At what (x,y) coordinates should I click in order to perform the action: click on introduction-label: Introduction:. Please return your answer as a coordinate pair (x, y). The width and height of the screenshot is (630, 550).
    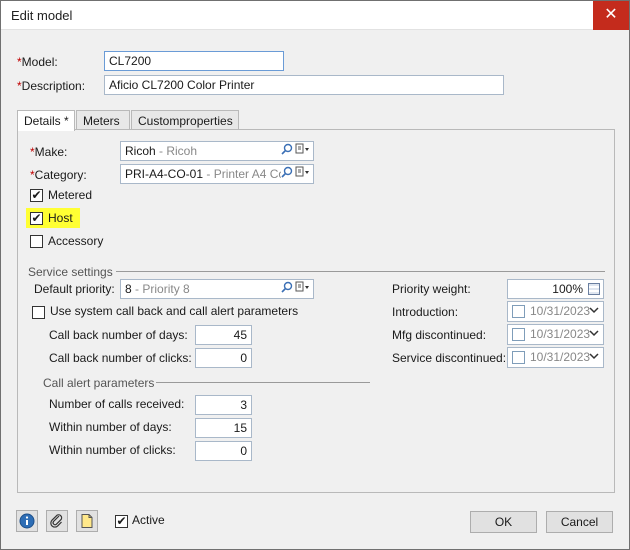
    Looking at the image, I should click on (425, 312).